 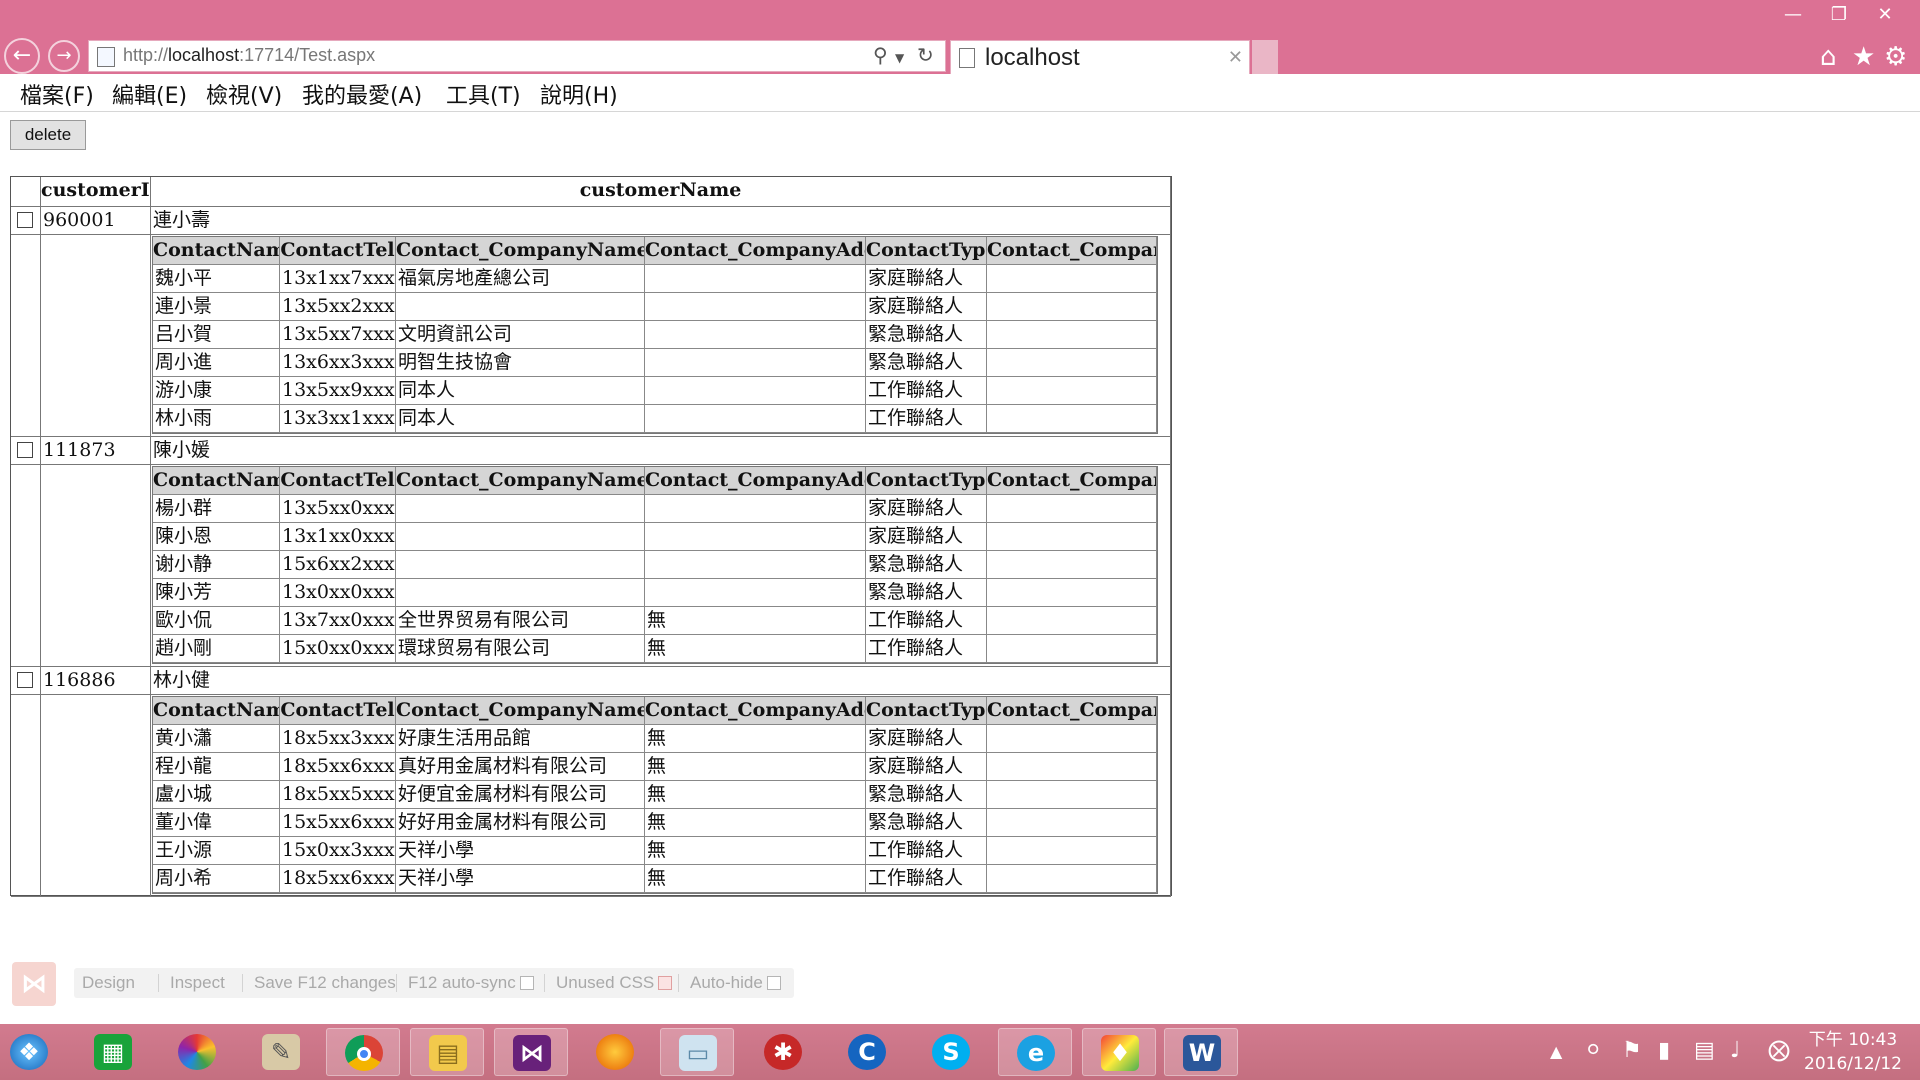 What do you see at coordinates (483, 94) in the screenshot?
I see `menu-tools: 工具(T)` at bounding box center [483, 94].